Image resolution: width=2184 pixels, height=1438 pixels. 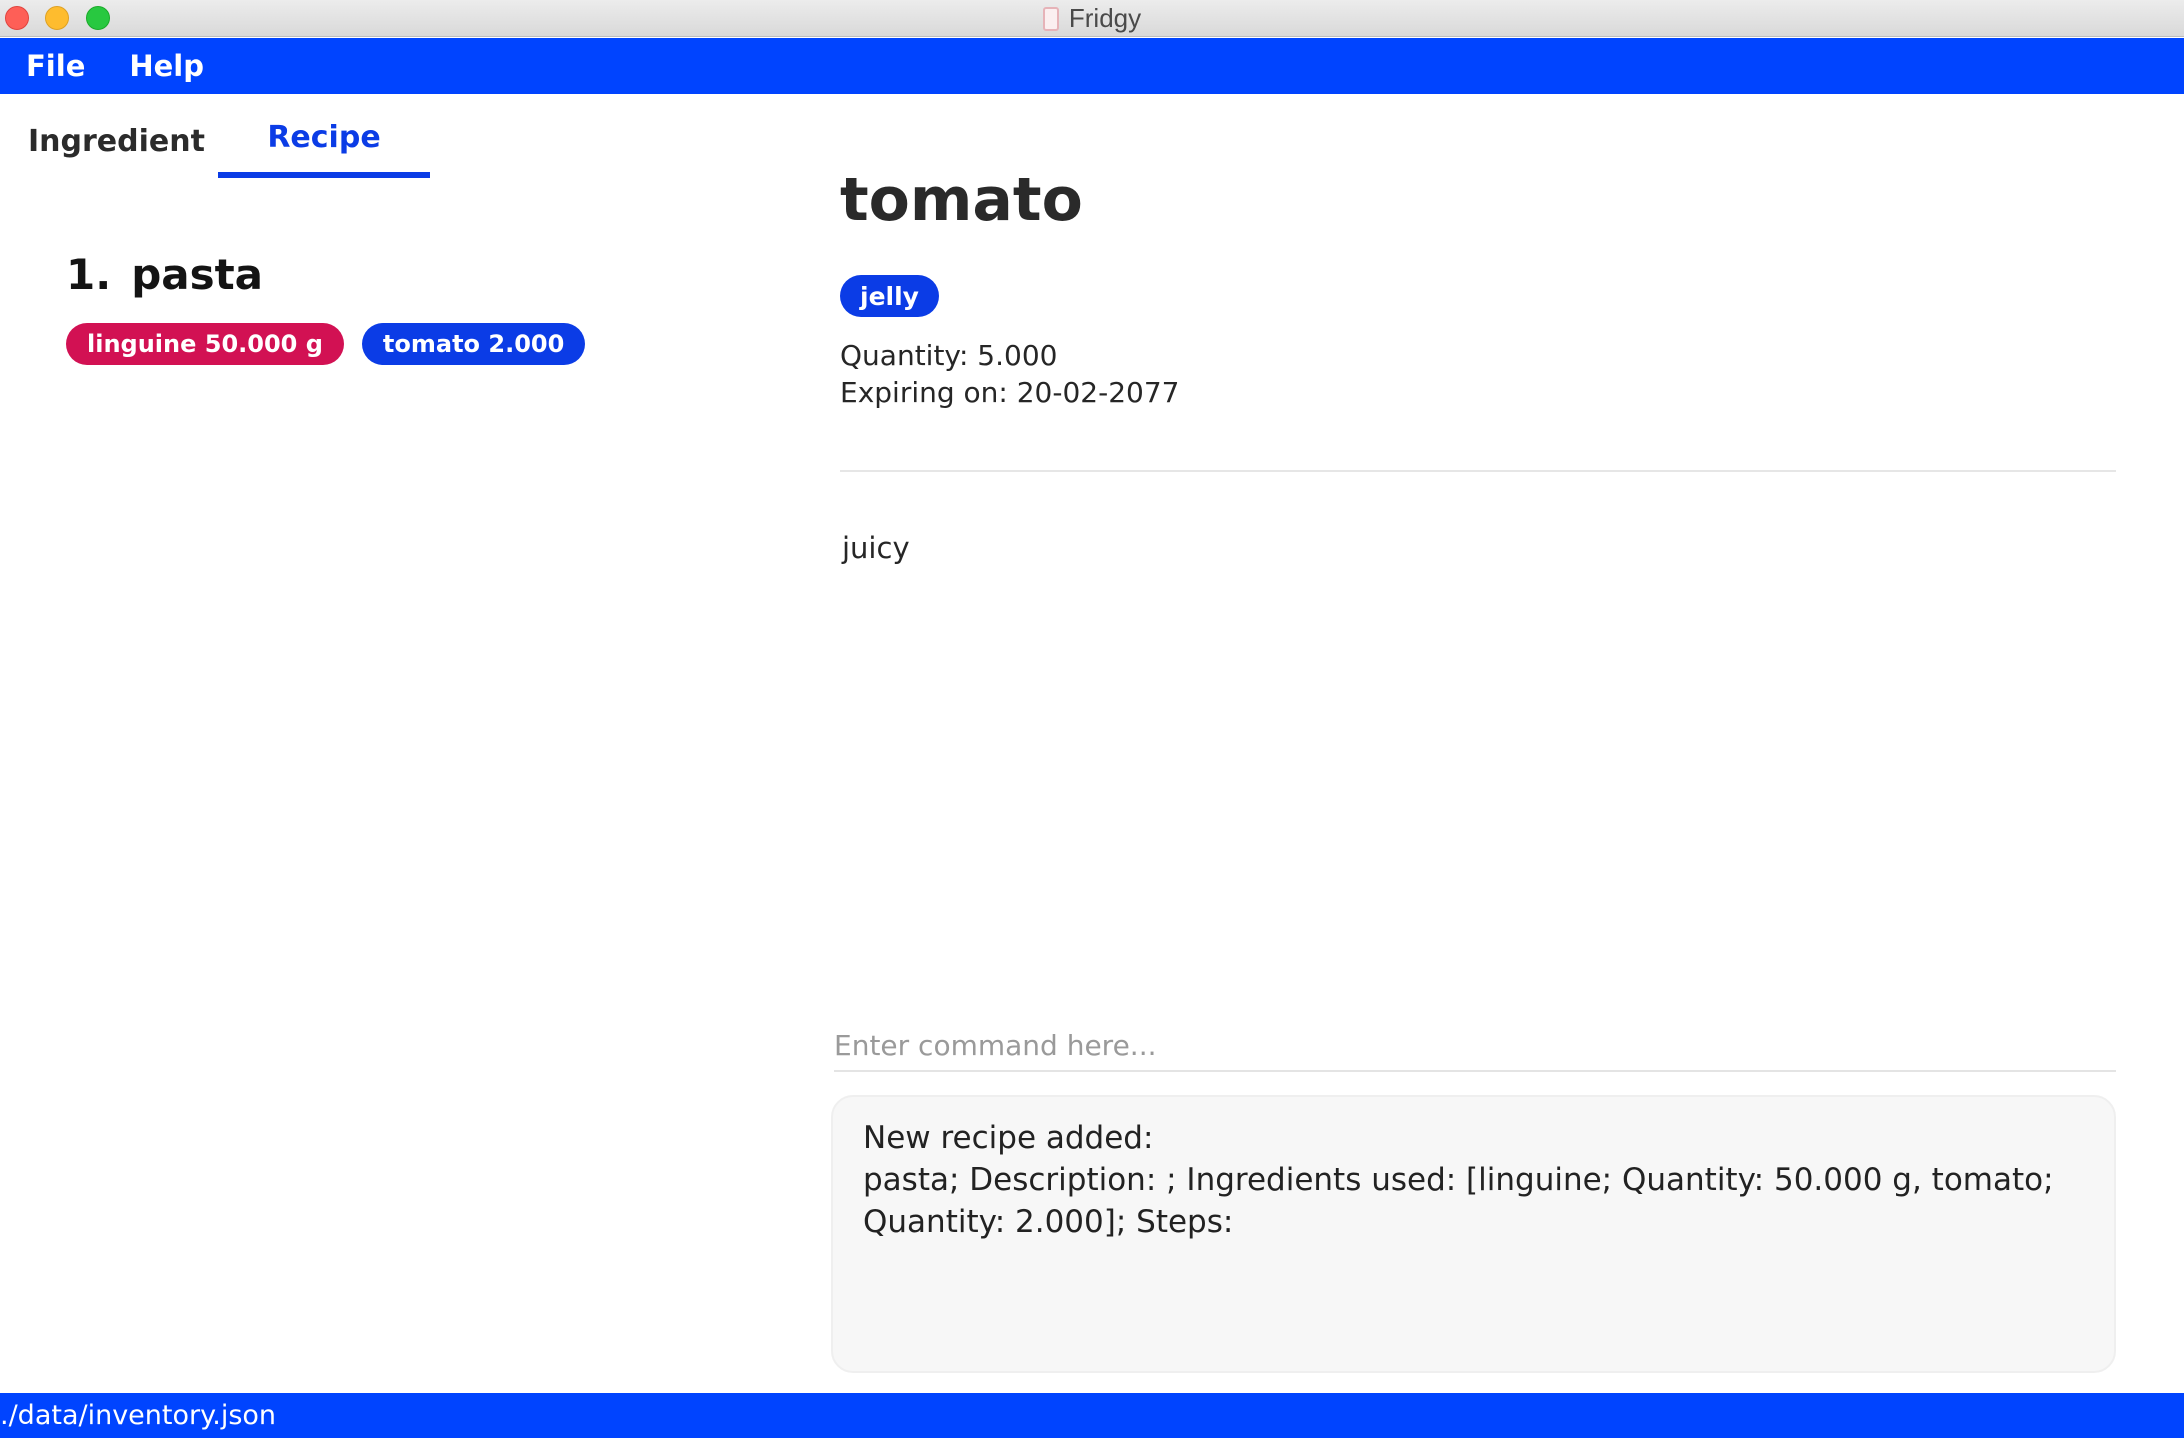 What do you see at coordinates (1050, 18) in the screenshot?
I see `fridge-icon` at bounding box center [1050, 18].